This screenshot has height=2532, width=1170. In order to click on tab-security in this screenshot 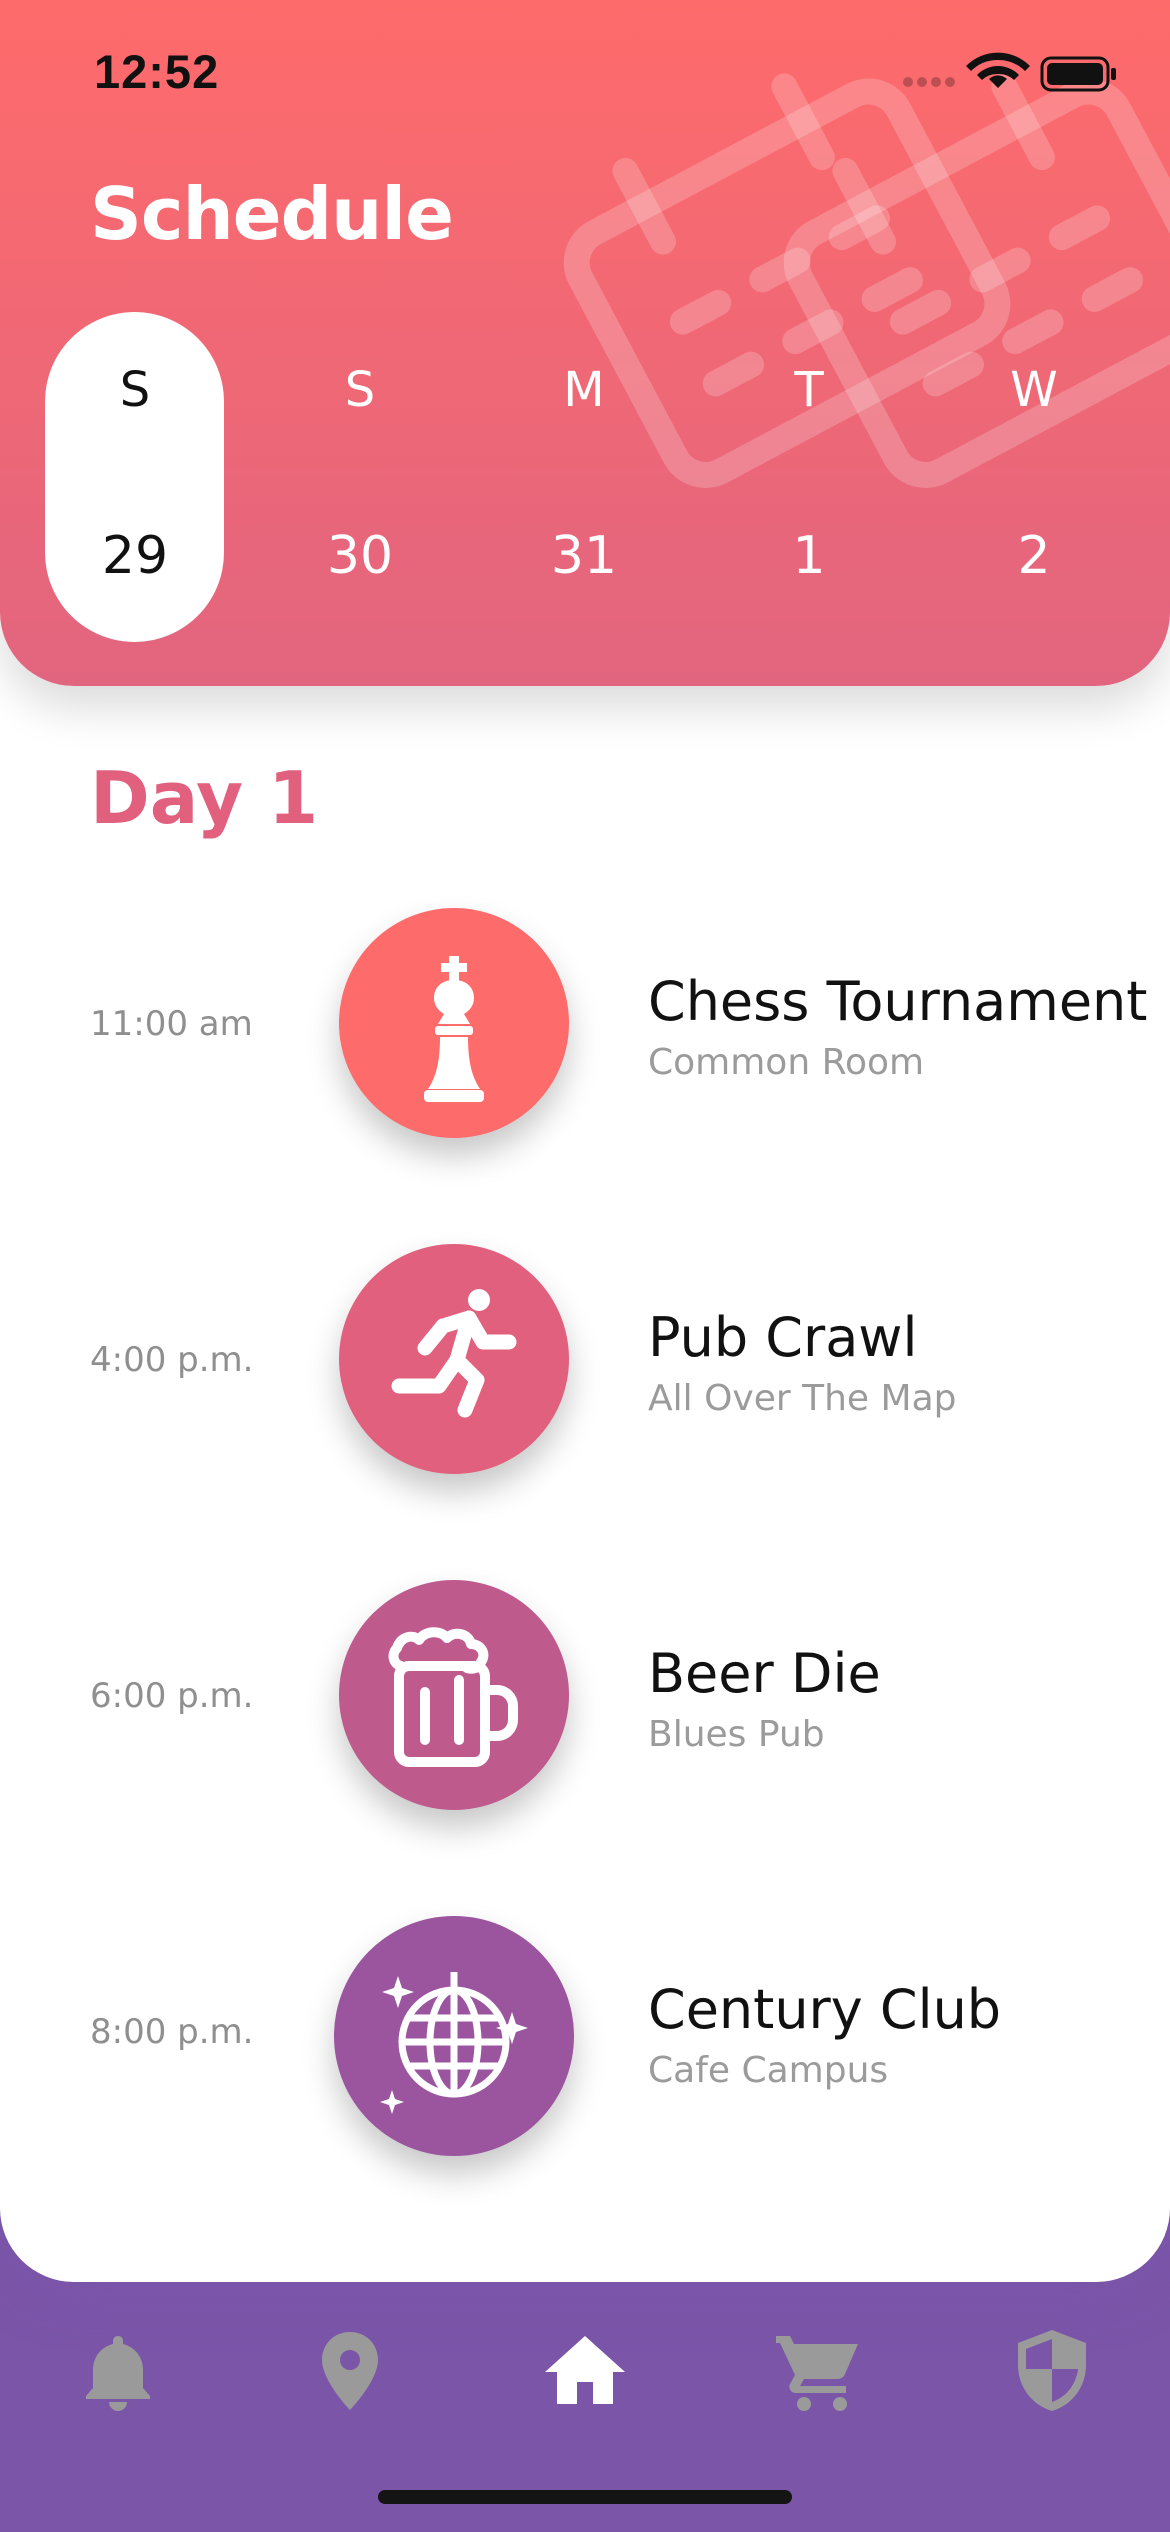, I will do `click(1052, 2370)`.